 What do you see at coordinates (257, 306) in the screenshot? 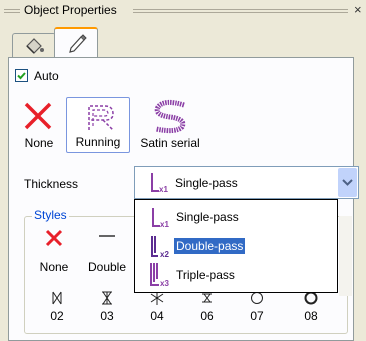
I see `style-item-07: 07` at bounding box center [257, 306].